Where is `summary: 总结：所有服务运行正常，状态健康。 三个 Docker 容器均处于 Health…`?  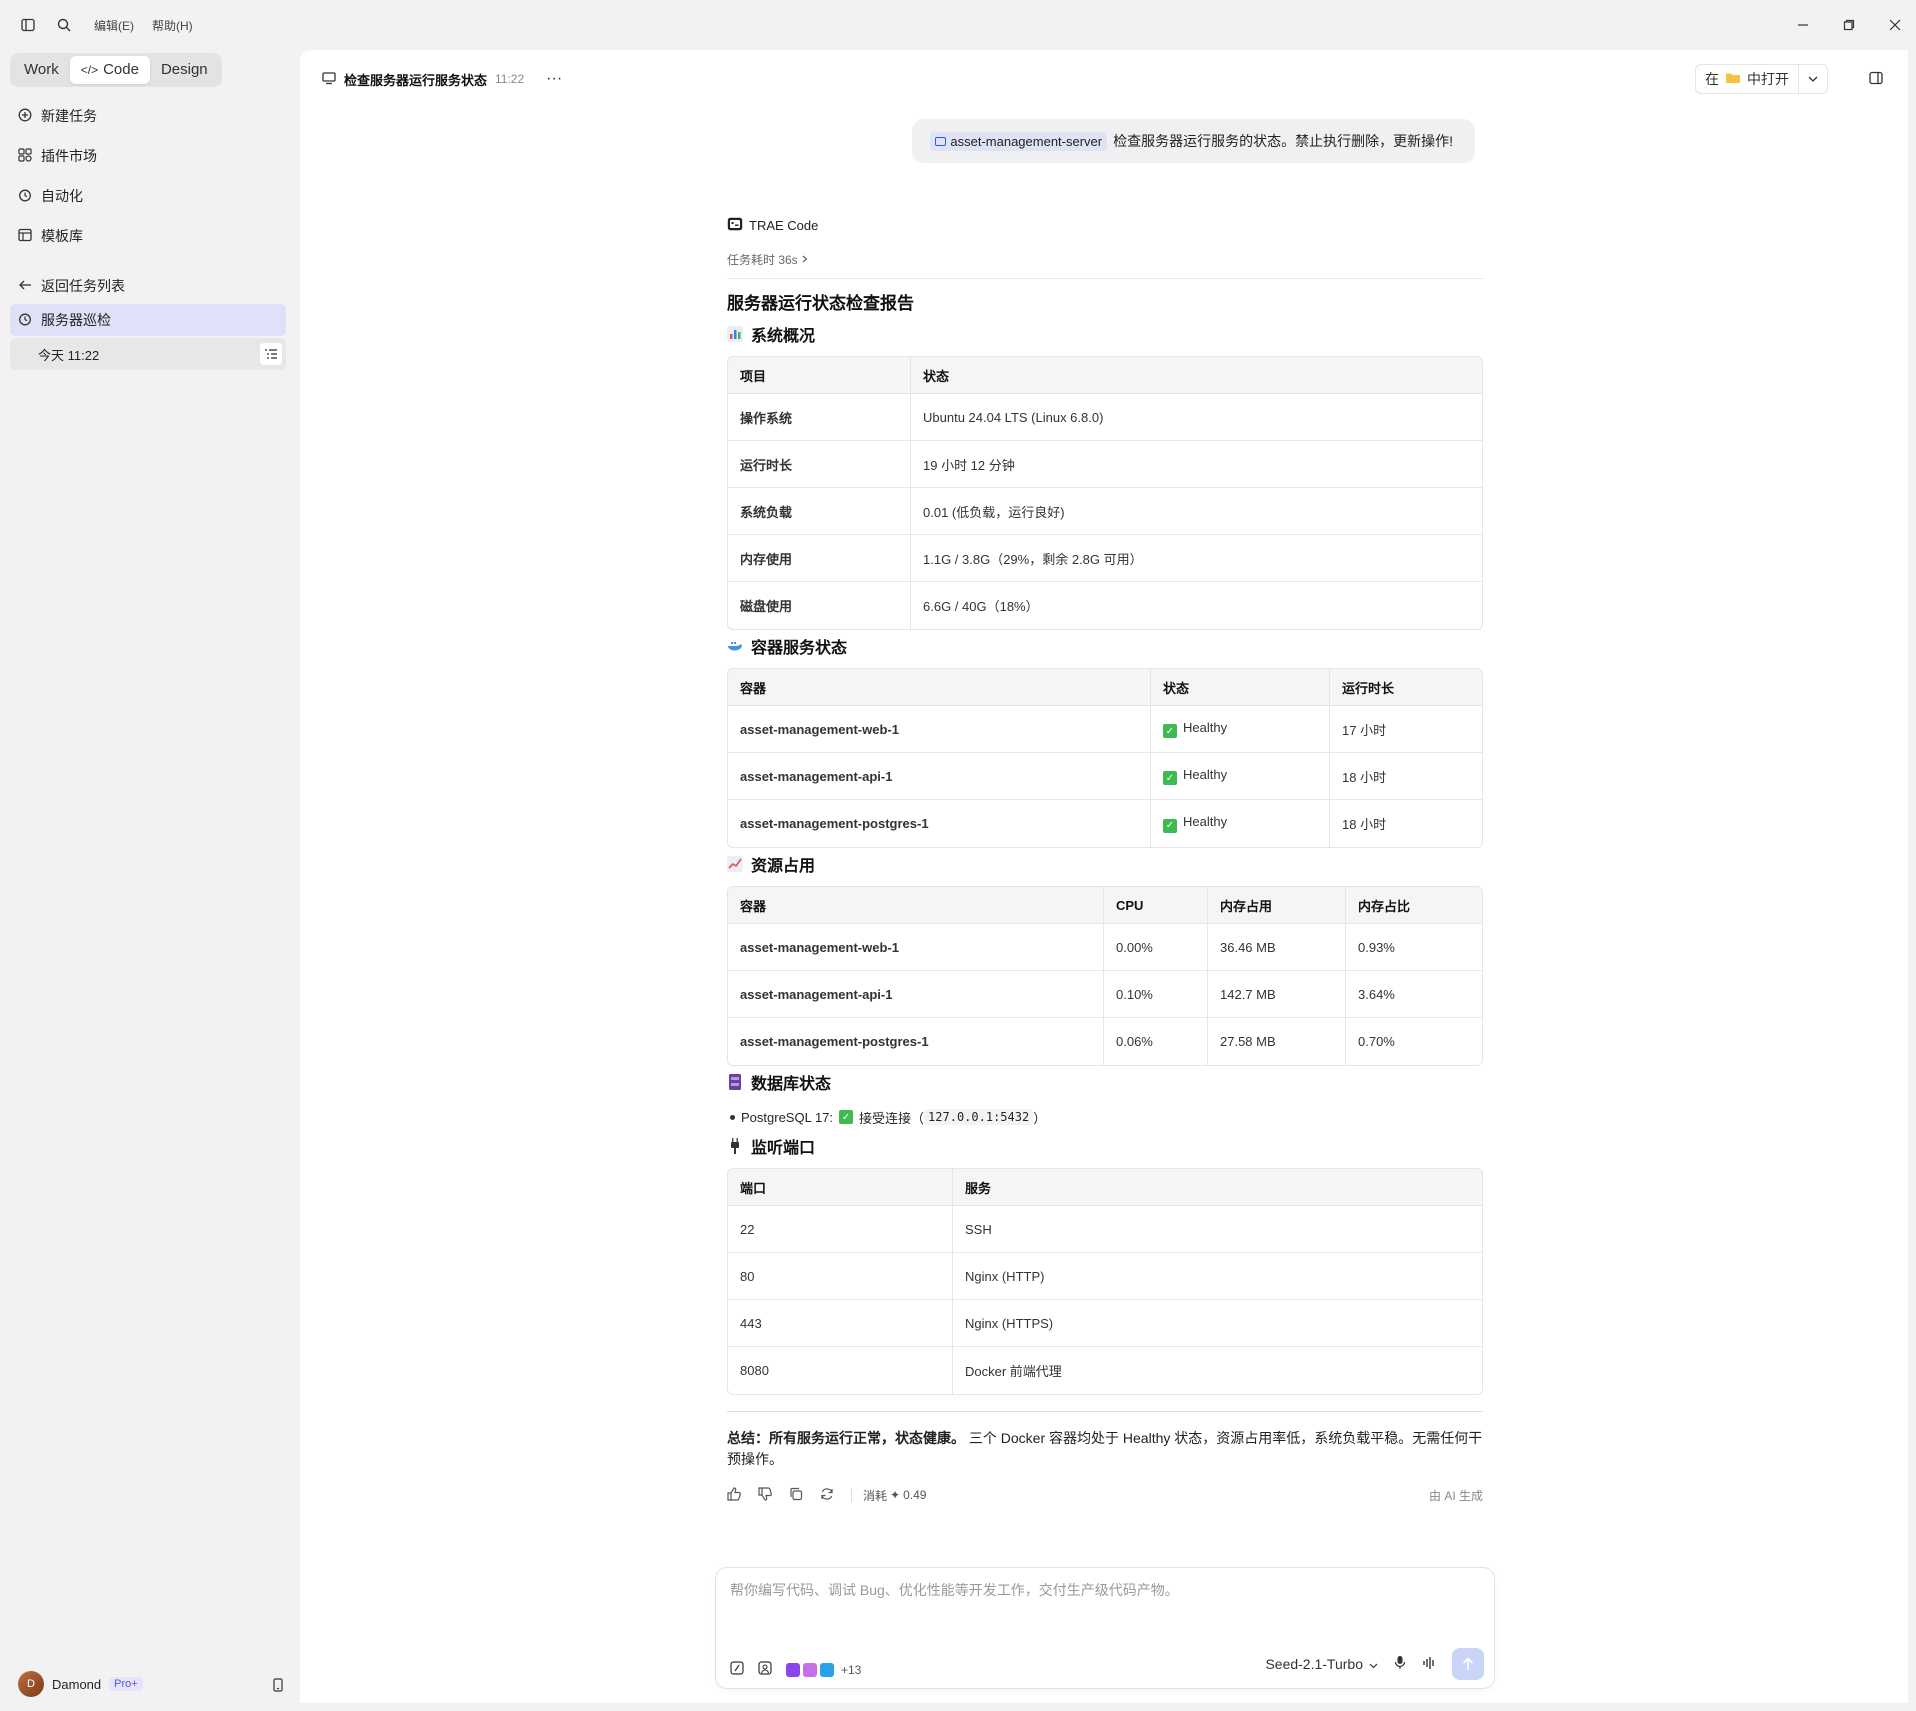 summary: 总结：所有服务运行正常，状态健康。 三个 Docker 容器均处于 Health… is located at coordinates (1105, 1449).